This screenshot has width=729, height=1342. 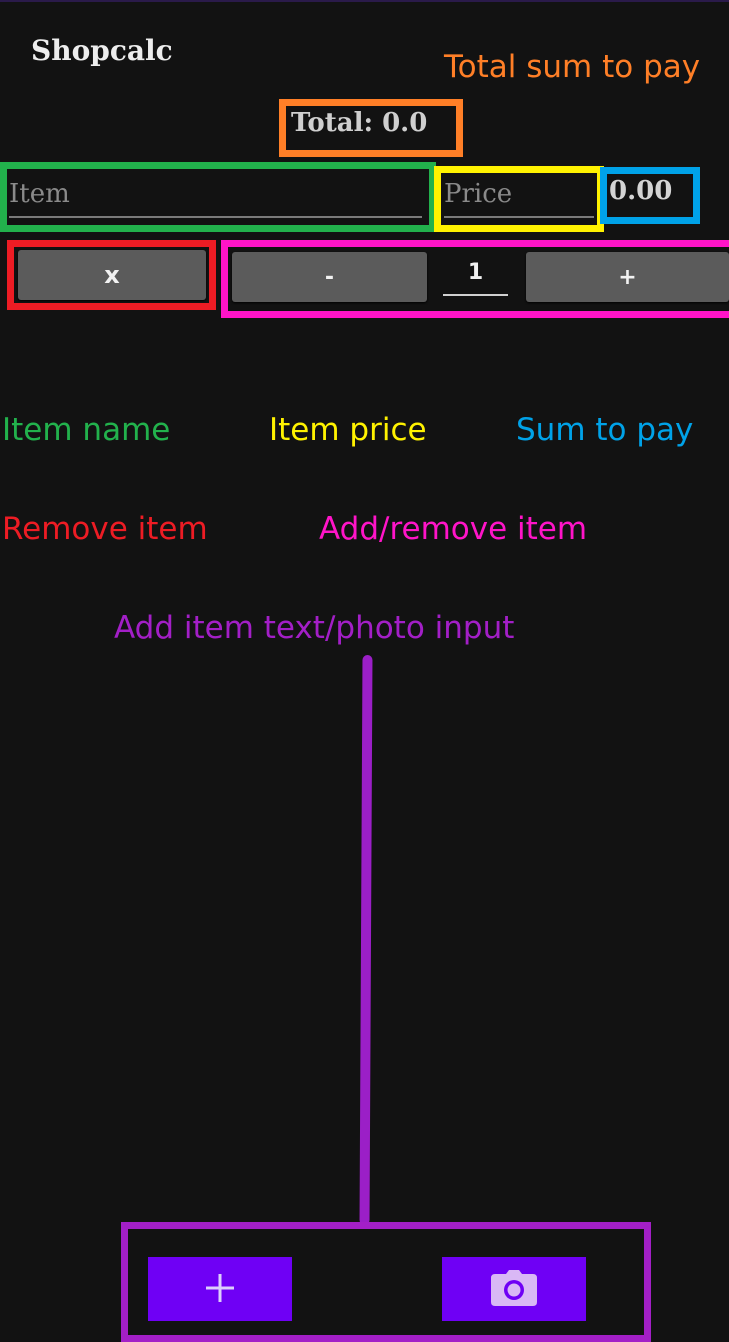 What do you see at coordinates (605, 430) in the screenshot?
I see `annotation-sum-to-pay: Sum to pay` at bounding box center [605, 430].